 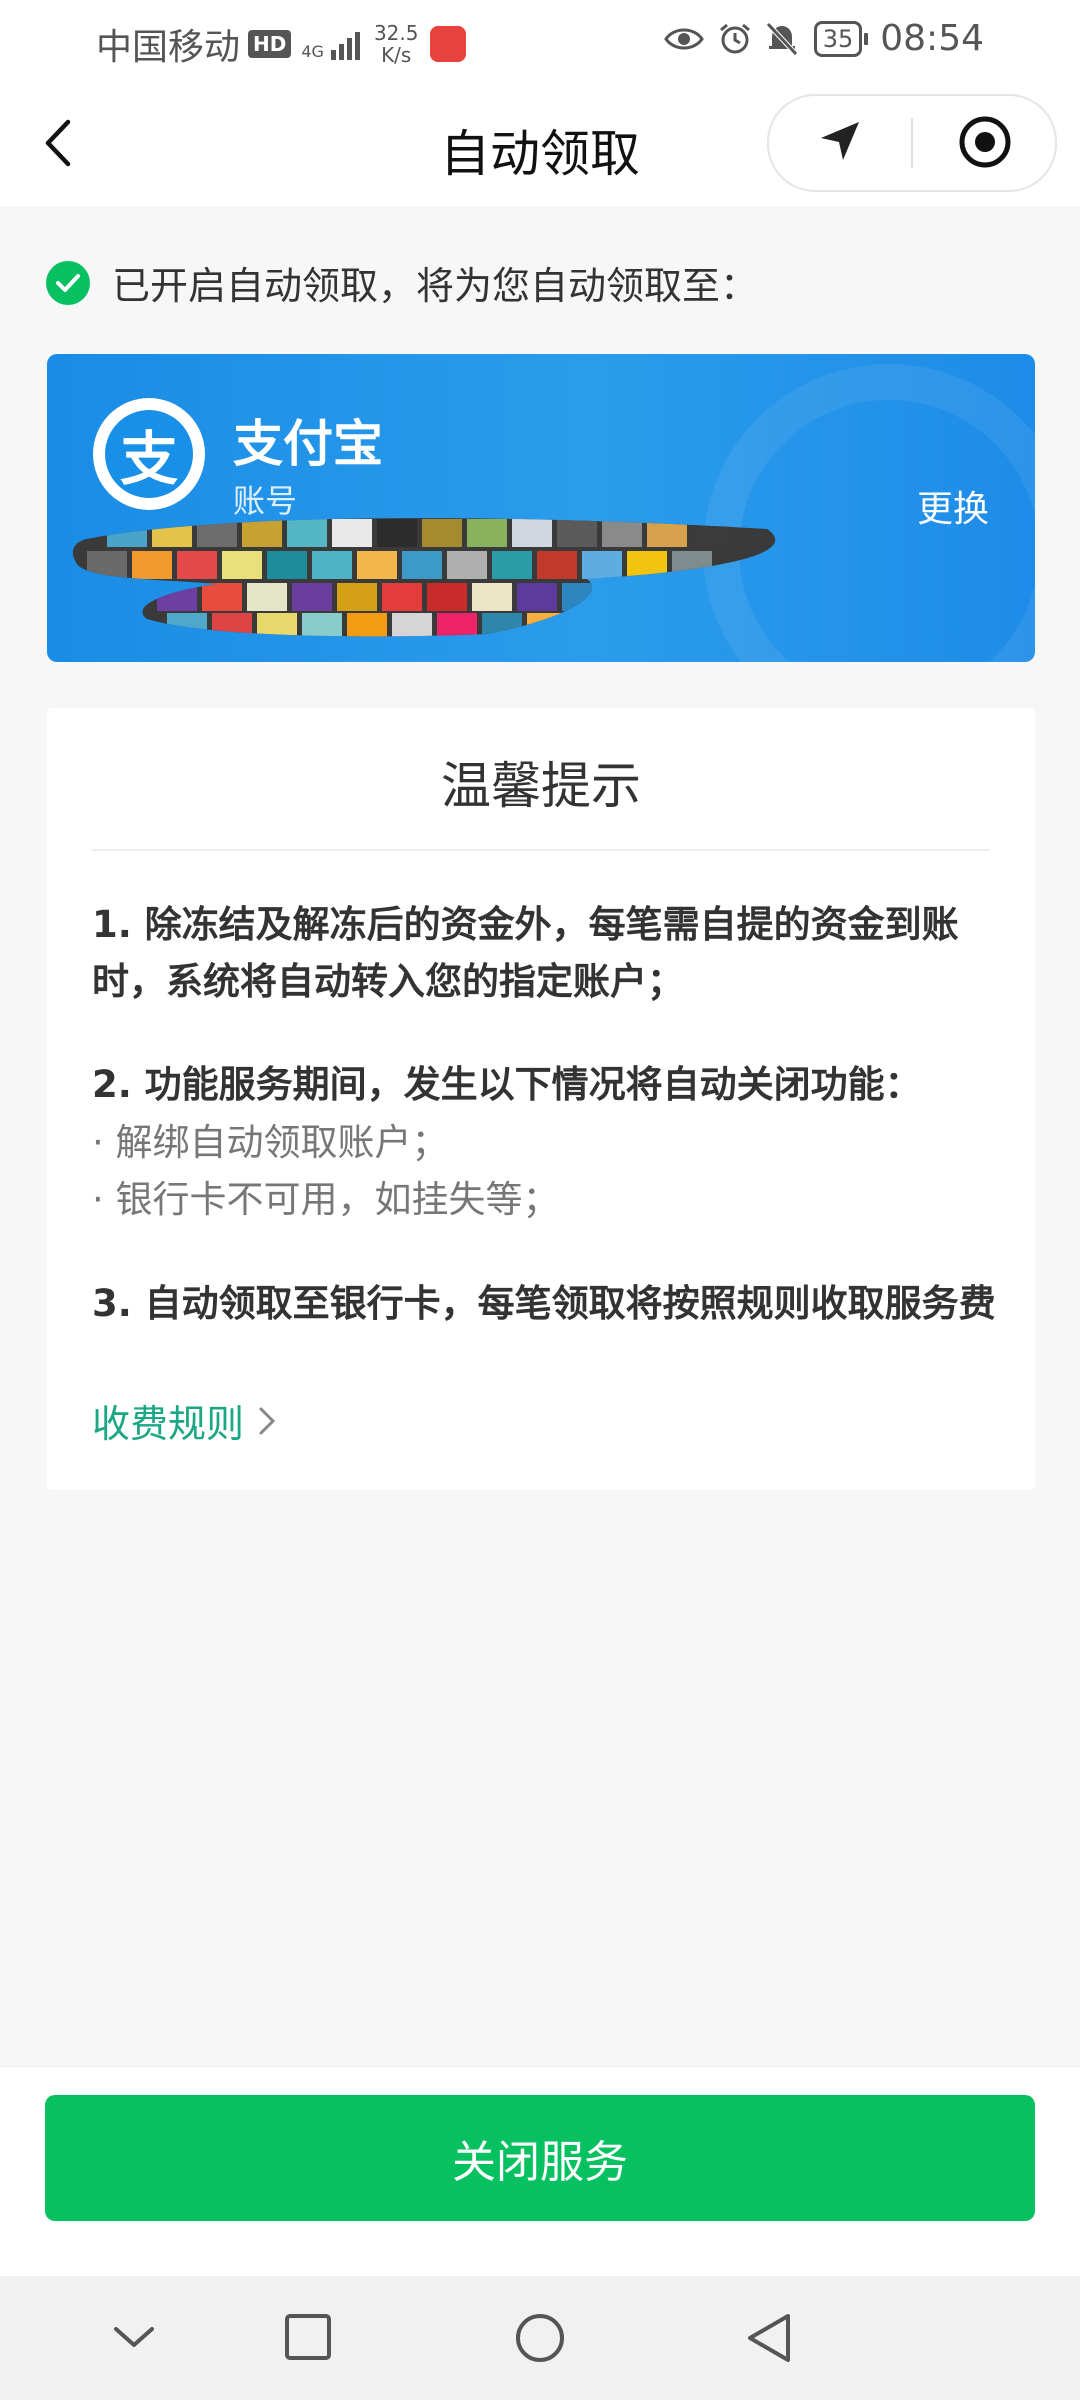 What do you see at coordinates (540, 143) in the screenshot?
I see `navigation-bar: 自动领取` at bounding box center [540, 143].